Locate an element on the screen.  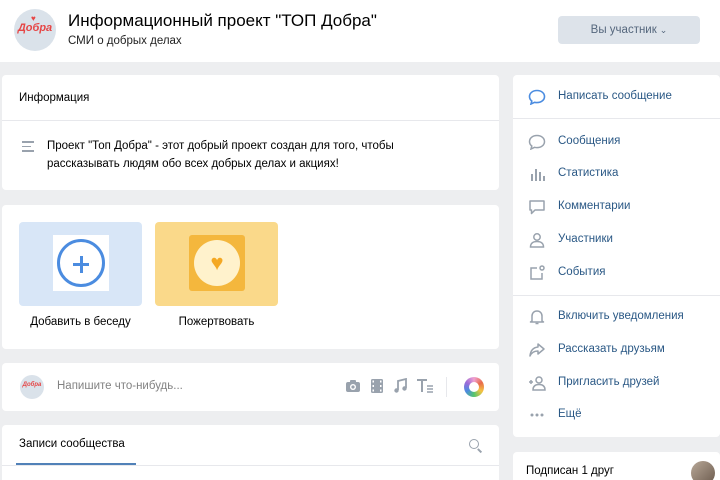
avatar is located at coordinates (703, 470).